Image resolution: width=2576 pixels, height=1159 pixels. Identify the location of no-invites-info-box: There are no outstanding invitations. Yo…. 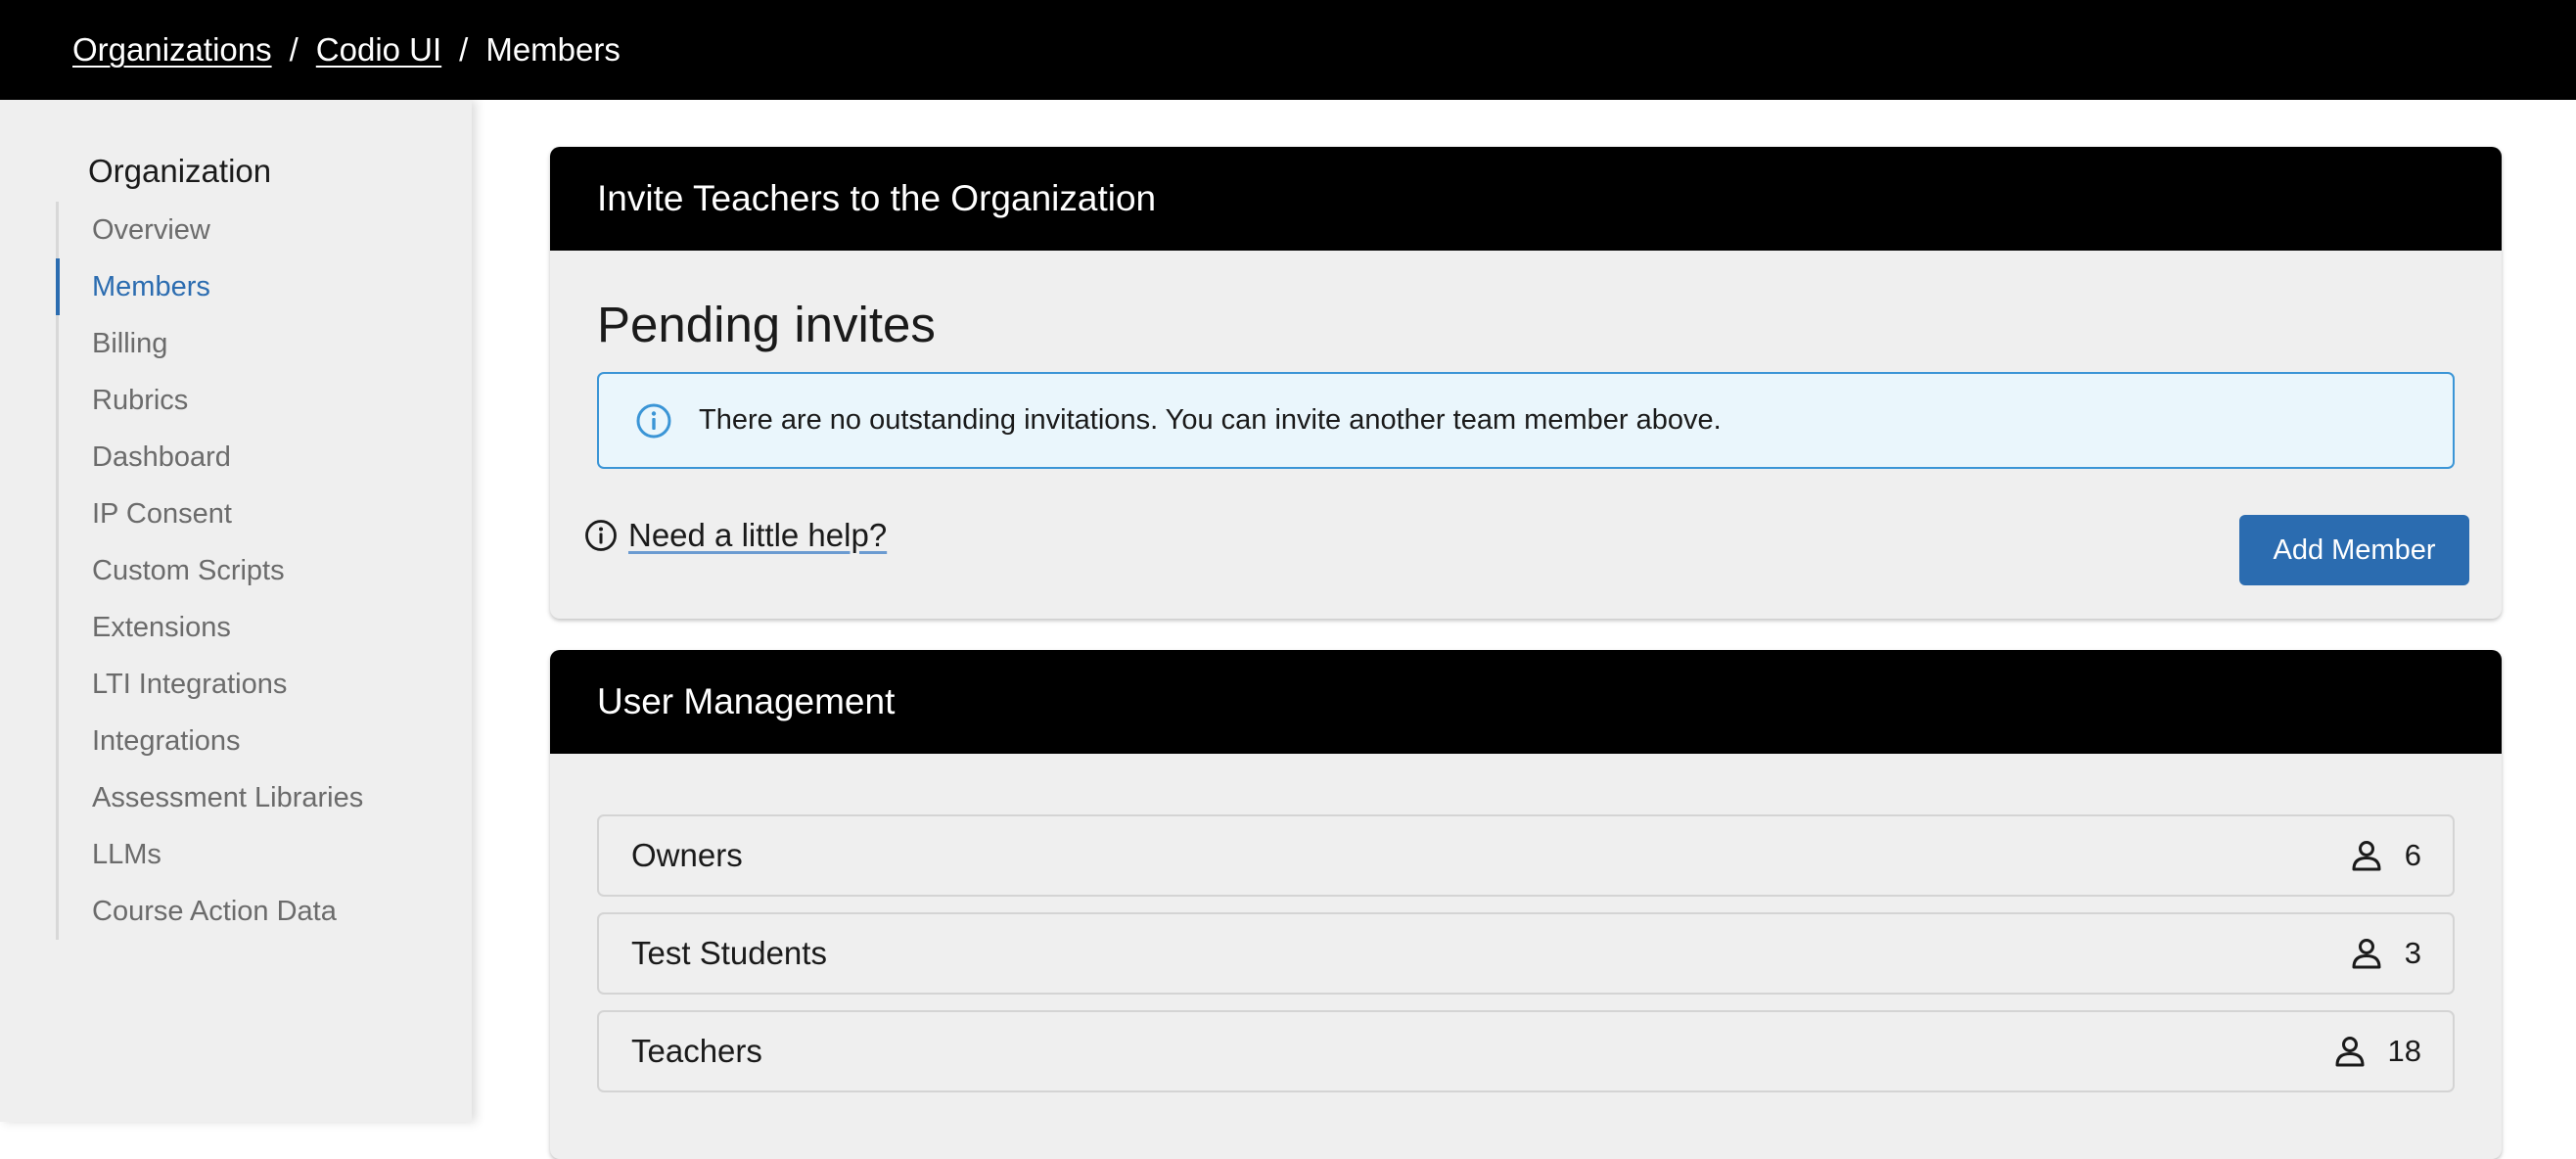
(1526, 421).